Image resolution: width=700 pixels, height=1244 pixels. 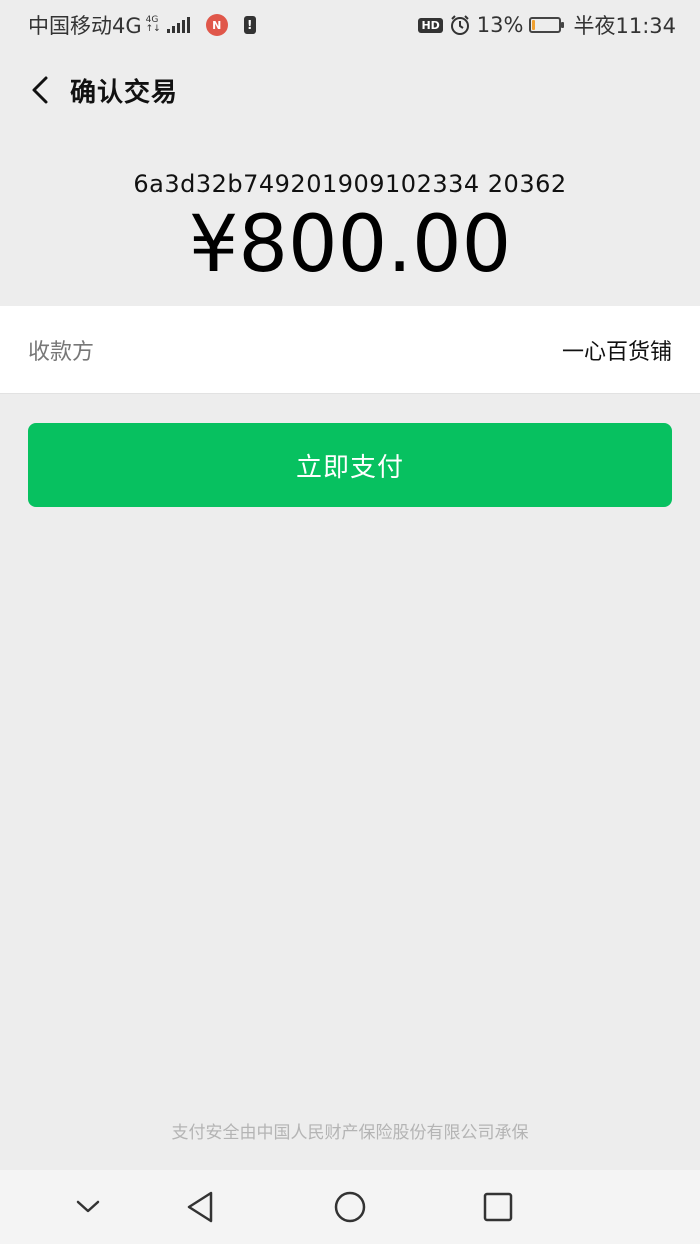 I want to click on payment-amount: ¥800.00, so click(x=350, y=245).